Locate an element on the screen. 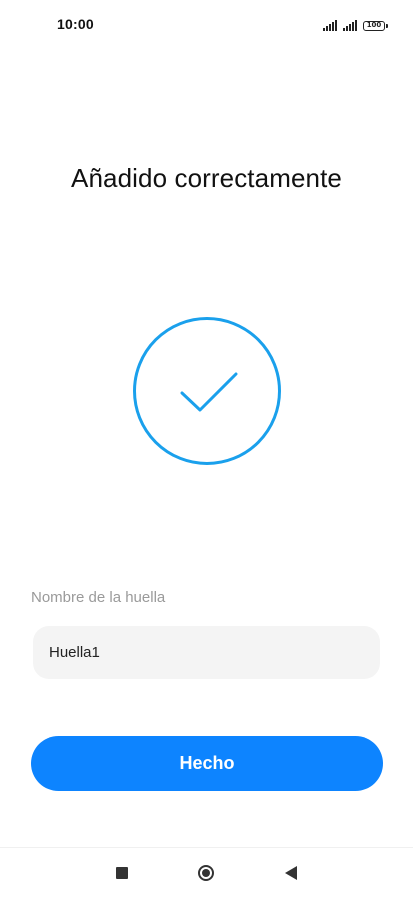  check-circle-icon is located at coordinates (207, 391).